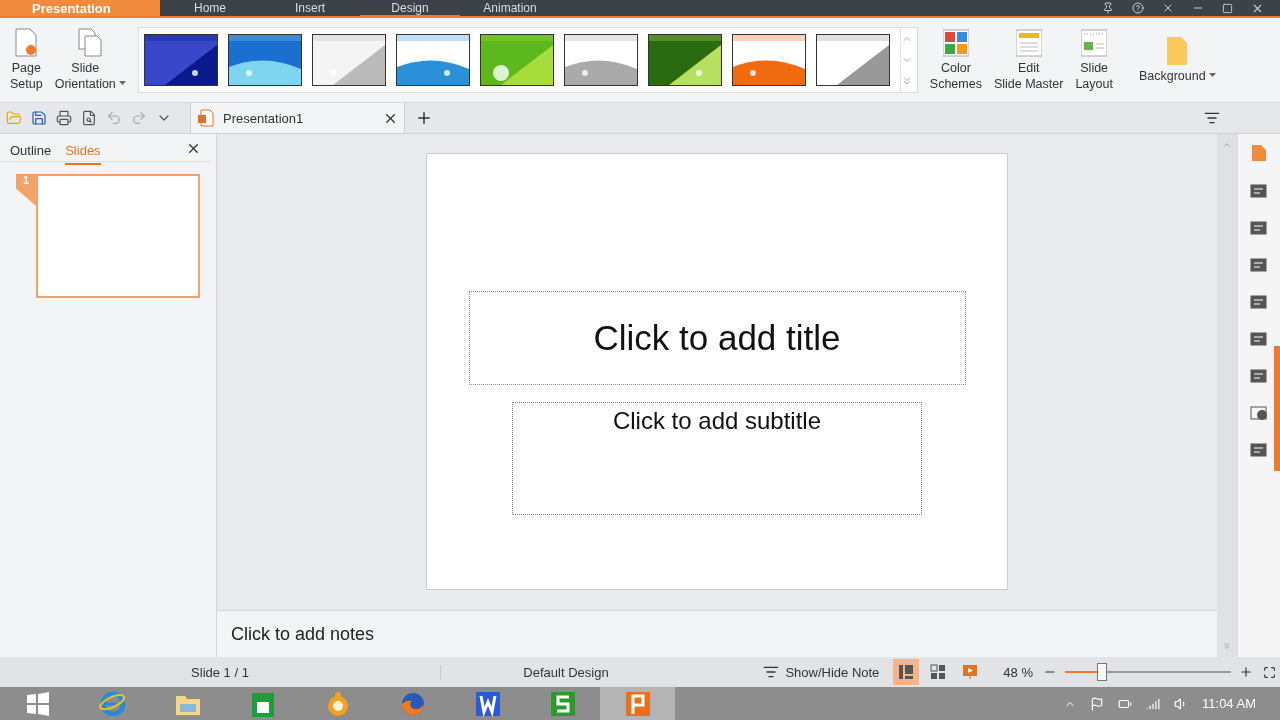  What do you see at coordinates (955, 76) in the screenshot?
I see `button-label: Color Schemes` at bounding box center [955, 76].